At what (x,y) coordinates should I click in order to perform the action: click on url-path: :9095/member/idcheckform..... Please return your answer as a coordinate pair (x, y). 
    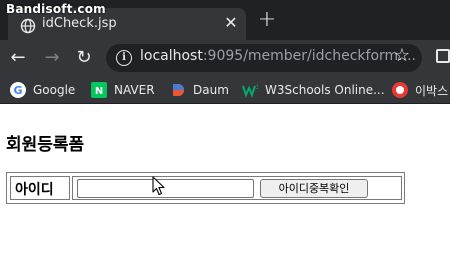
    Looking at the image, I should click on (309, 56).